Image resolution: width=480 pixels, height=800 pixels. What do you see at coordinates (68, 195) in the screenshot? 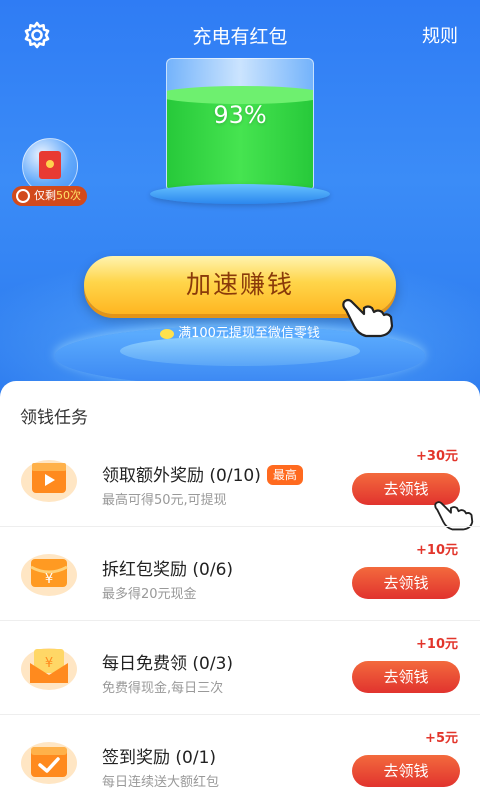
I see `remaining-count: 50次` at bounding box center [68, 195].